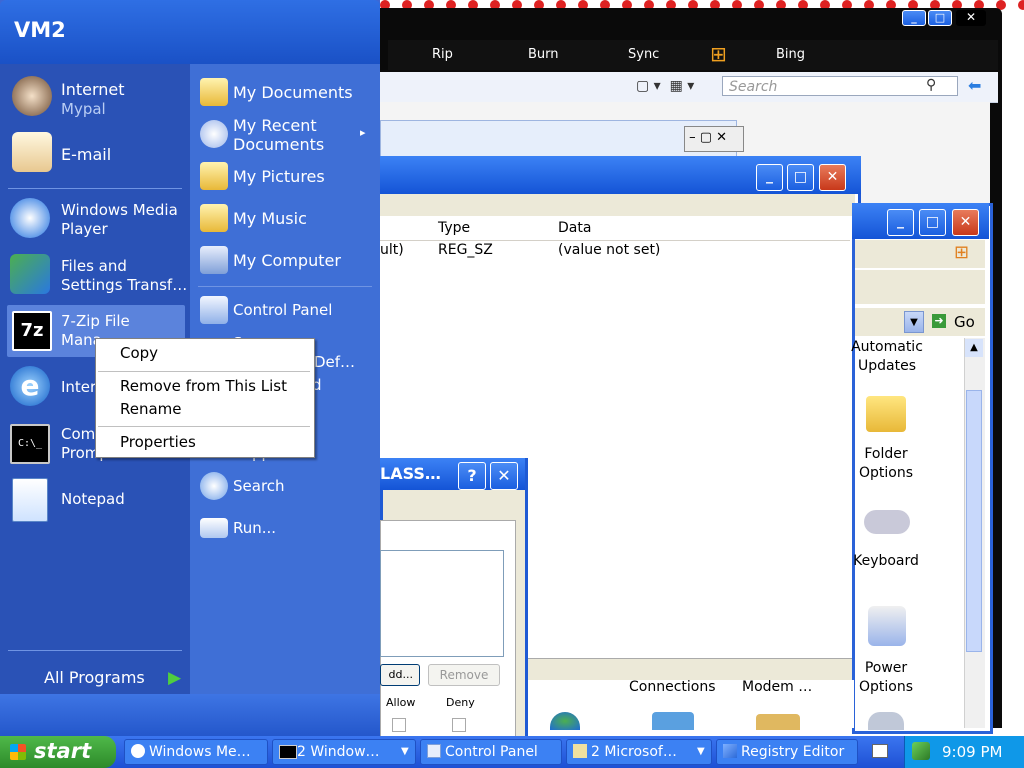 The image size is (1024, 768). I want to click on registry-value-data: (value not set), so click(609, 250).